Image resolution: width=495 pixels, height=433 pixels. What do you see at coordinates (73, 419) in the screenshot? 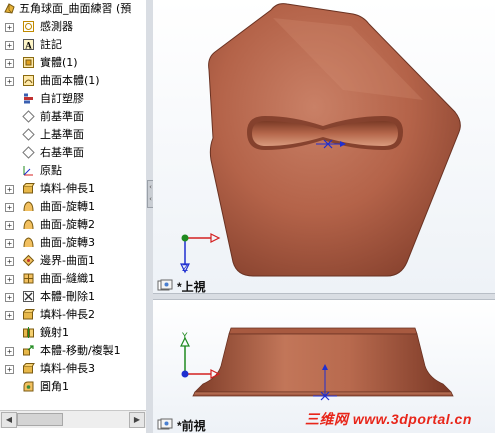
I see `tree-horizontal-scrollbar: ◀ ▶` at bounding box center [73, 419].